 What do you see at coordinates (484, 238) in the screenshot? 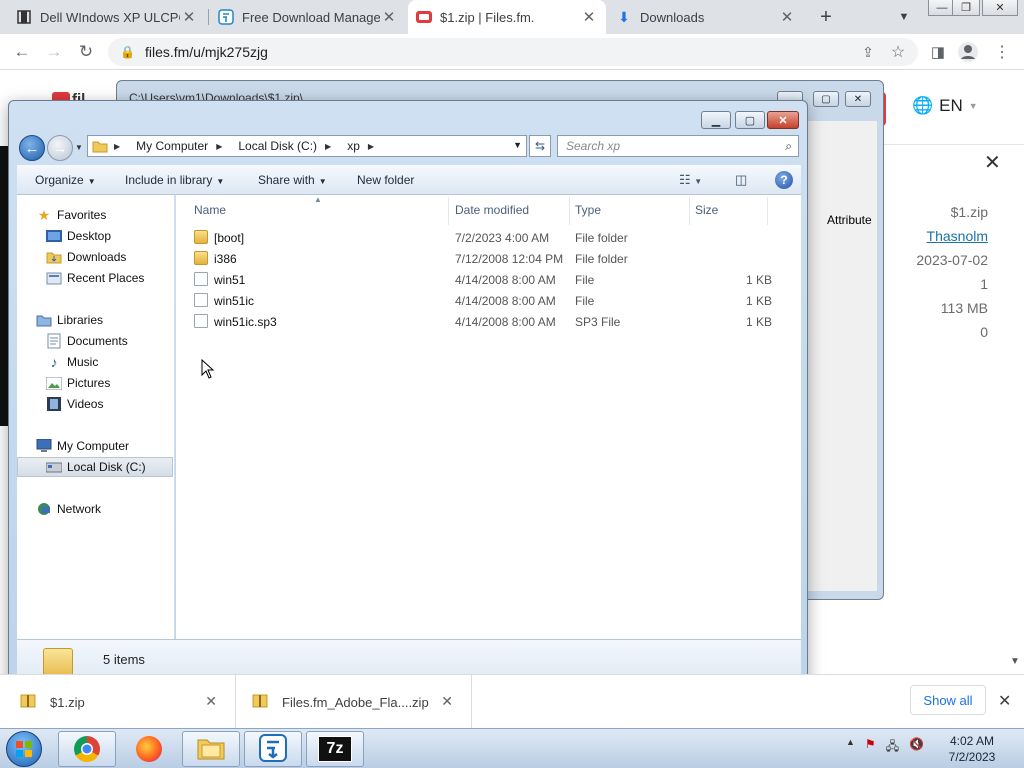
I see `file-row-boot: [boot] 7/2/2023 4:00 AM File folder` at bounding box center [484, 238].